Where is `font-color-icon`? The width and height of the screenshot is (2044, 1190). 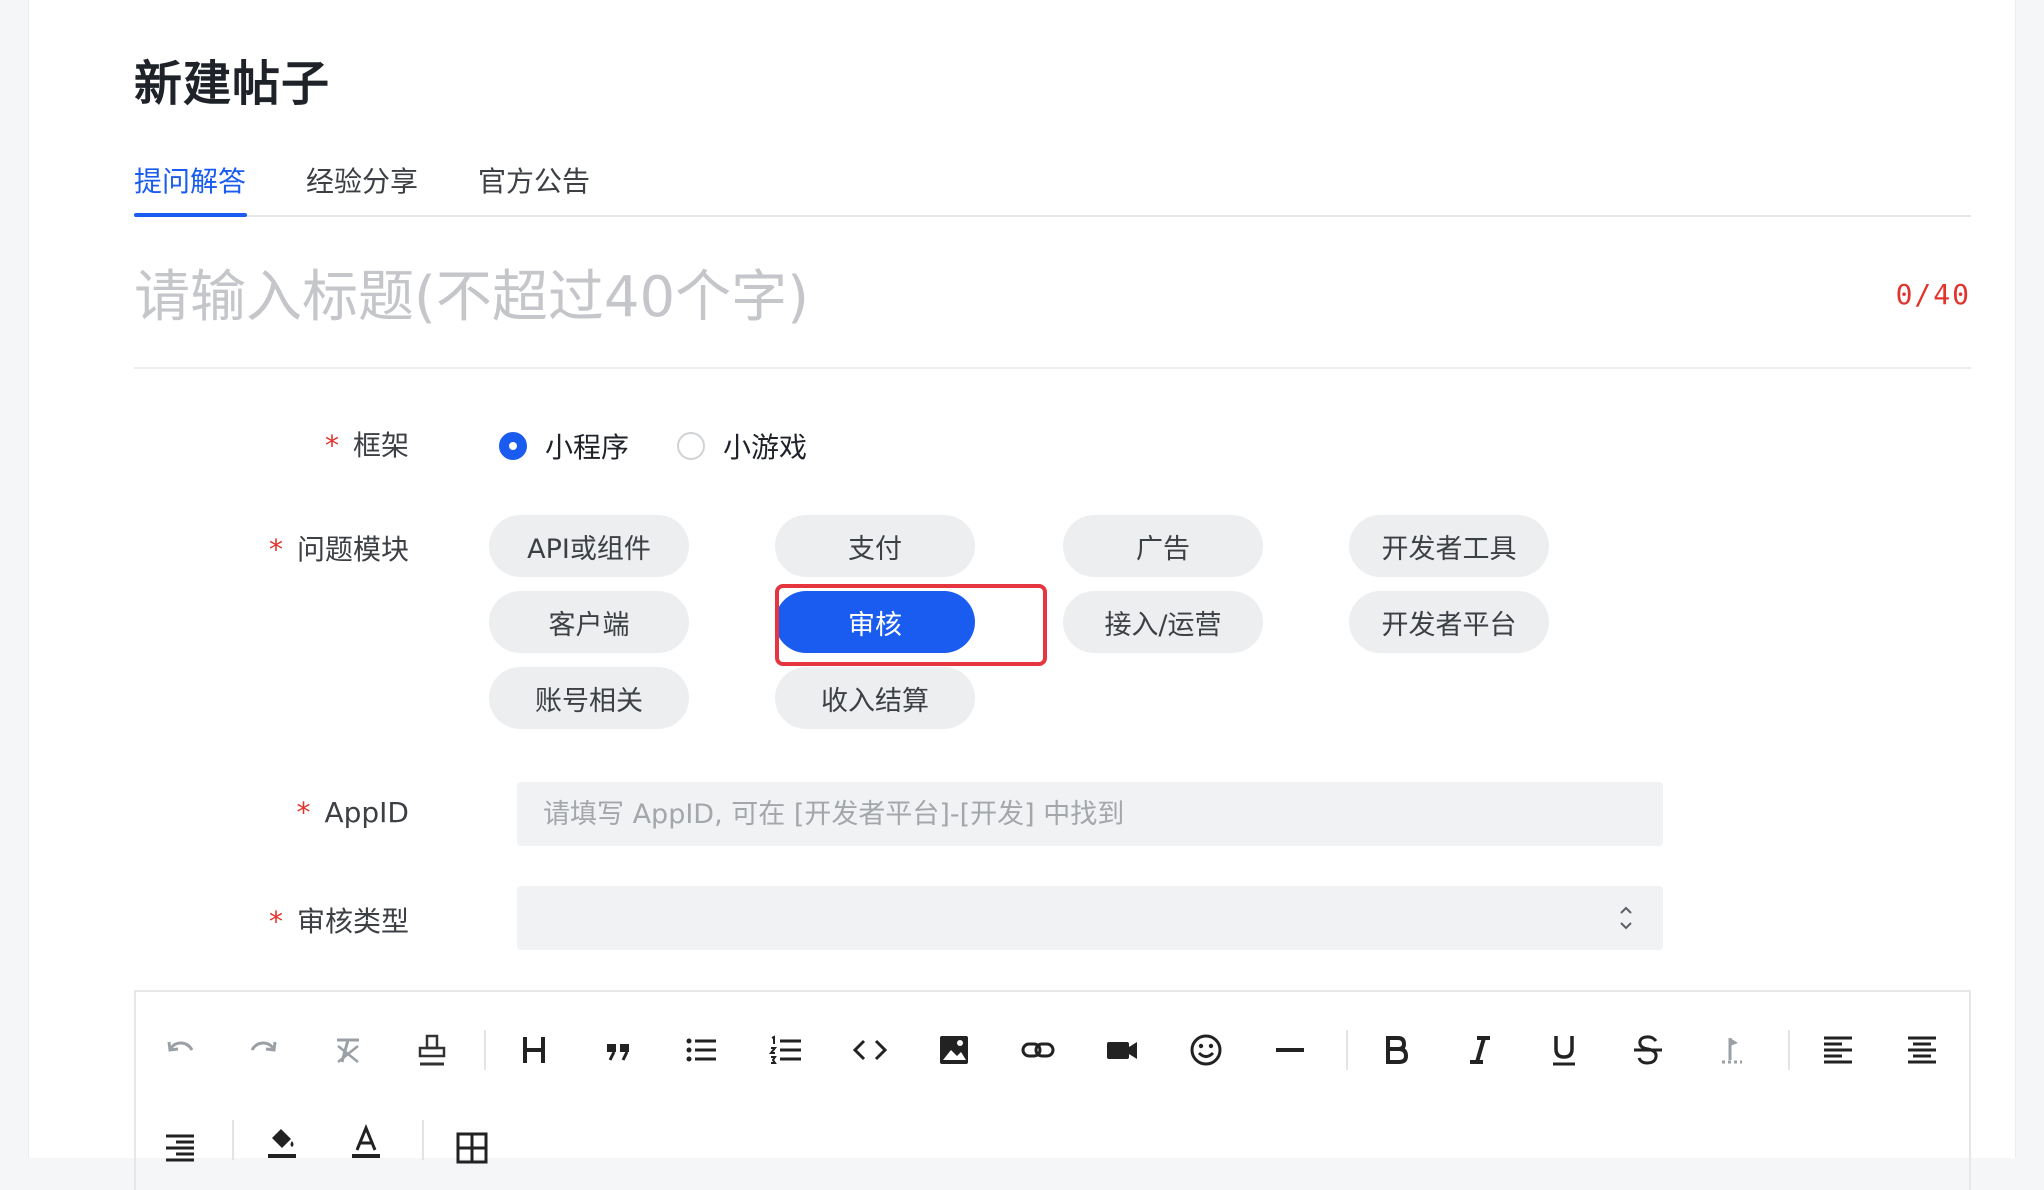 font-color-icon is located at coordinates (366, 1142).